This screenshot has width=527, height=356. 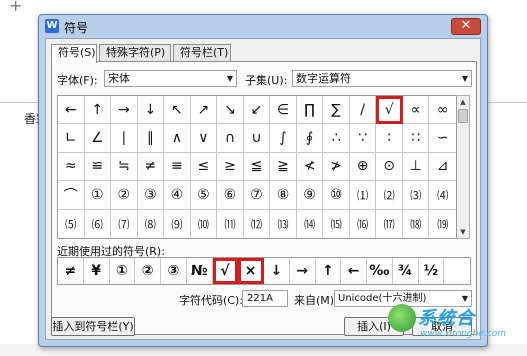 I want to click on symbol-cell: ⑽, so click(x=204, y=223).